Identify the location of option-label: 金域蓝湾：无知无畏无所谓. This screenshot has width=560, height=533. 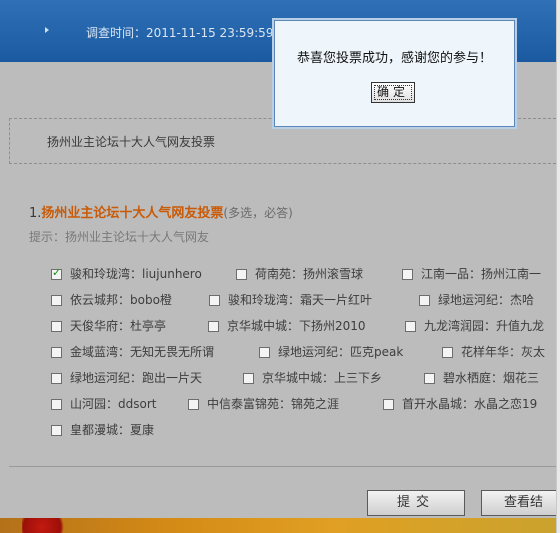
(142, 352).